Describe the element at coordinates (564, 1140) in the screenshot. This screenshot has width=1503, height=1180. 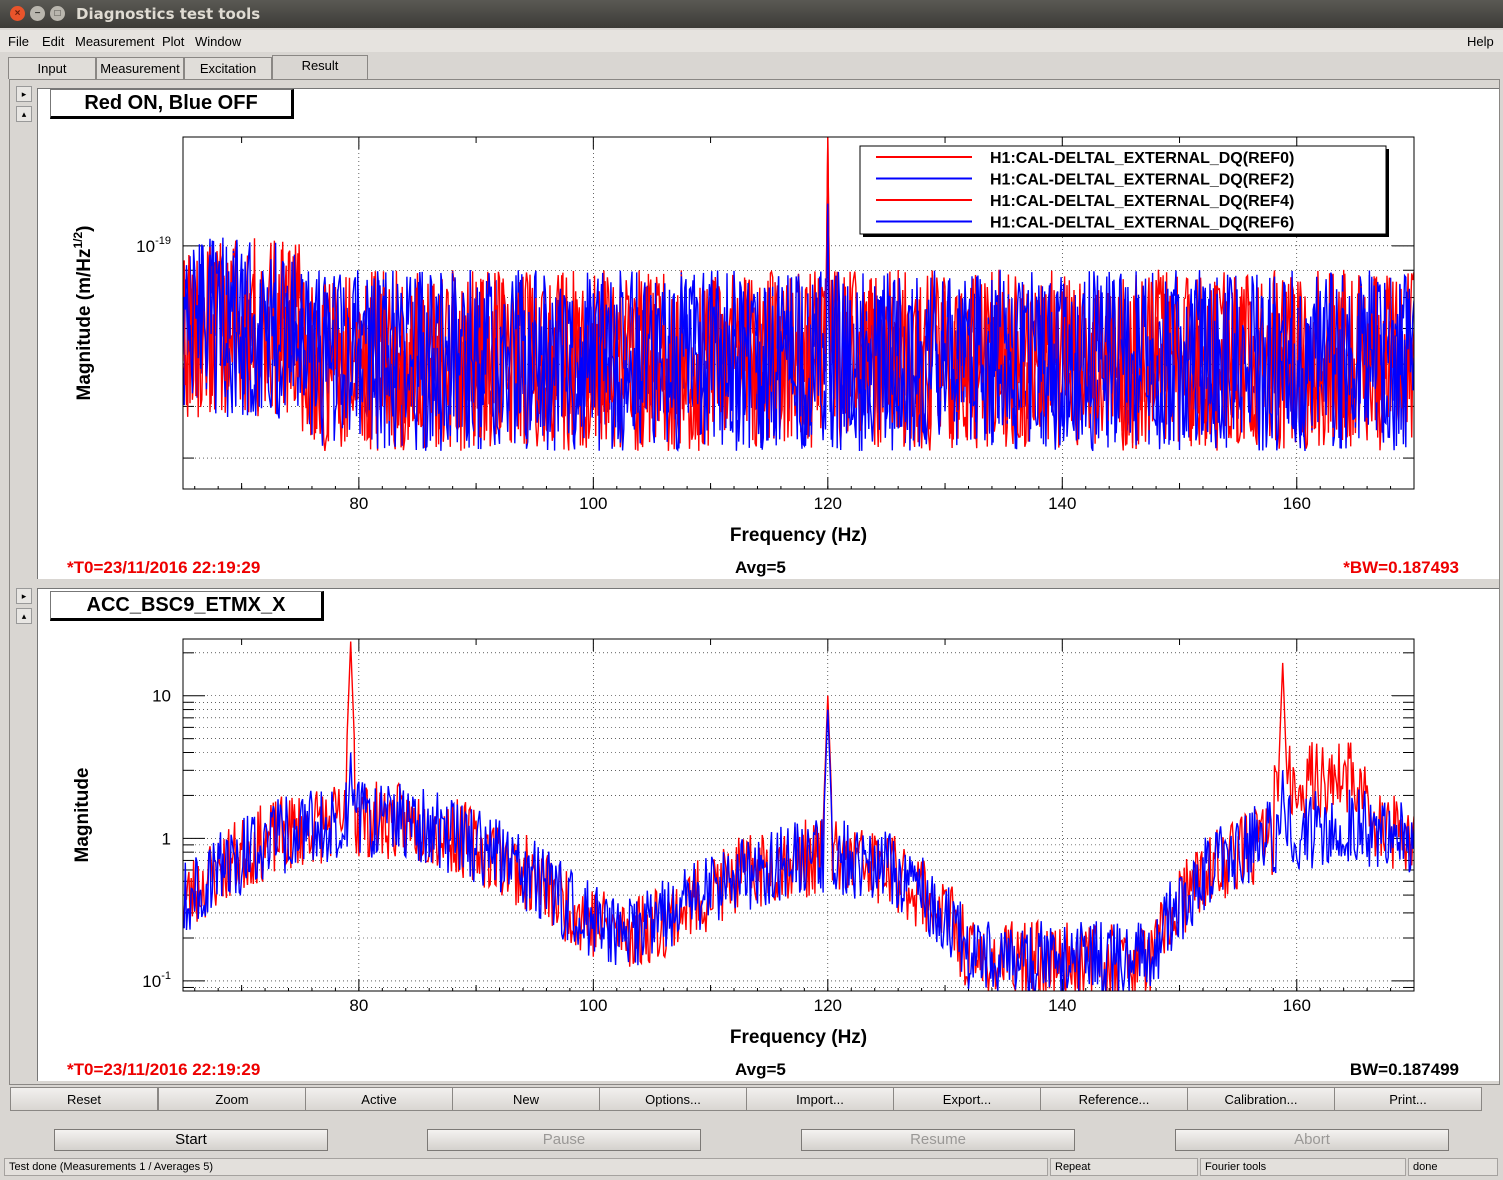
I see `pause-button: Pause` at that location.